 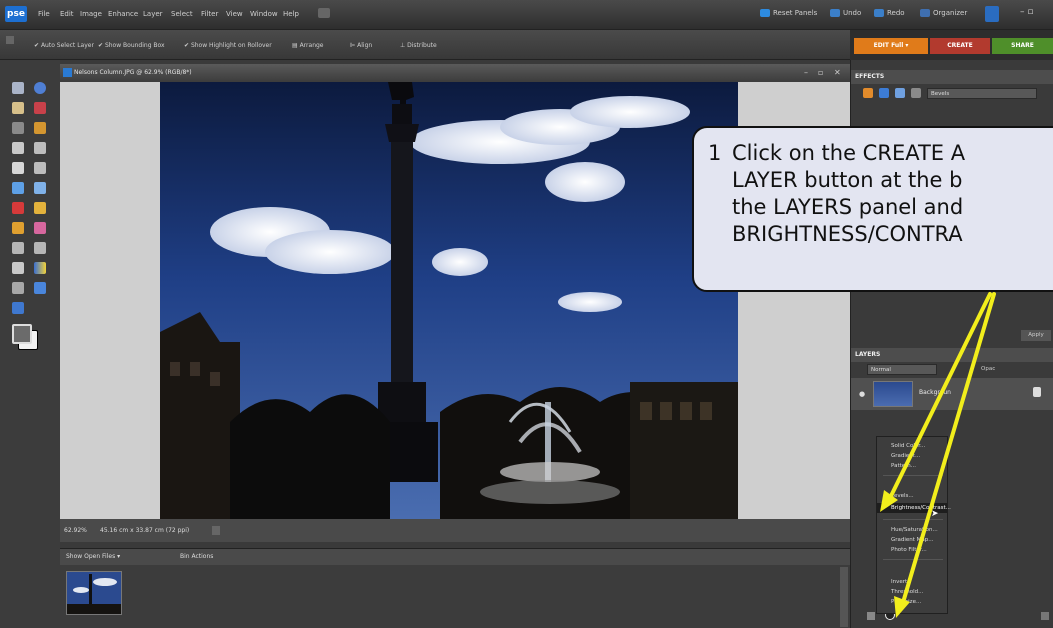 What do you see at coordinates (871, 616) in the screenshot?
I see `new-layer-icon` at bounding box center [871, 616].